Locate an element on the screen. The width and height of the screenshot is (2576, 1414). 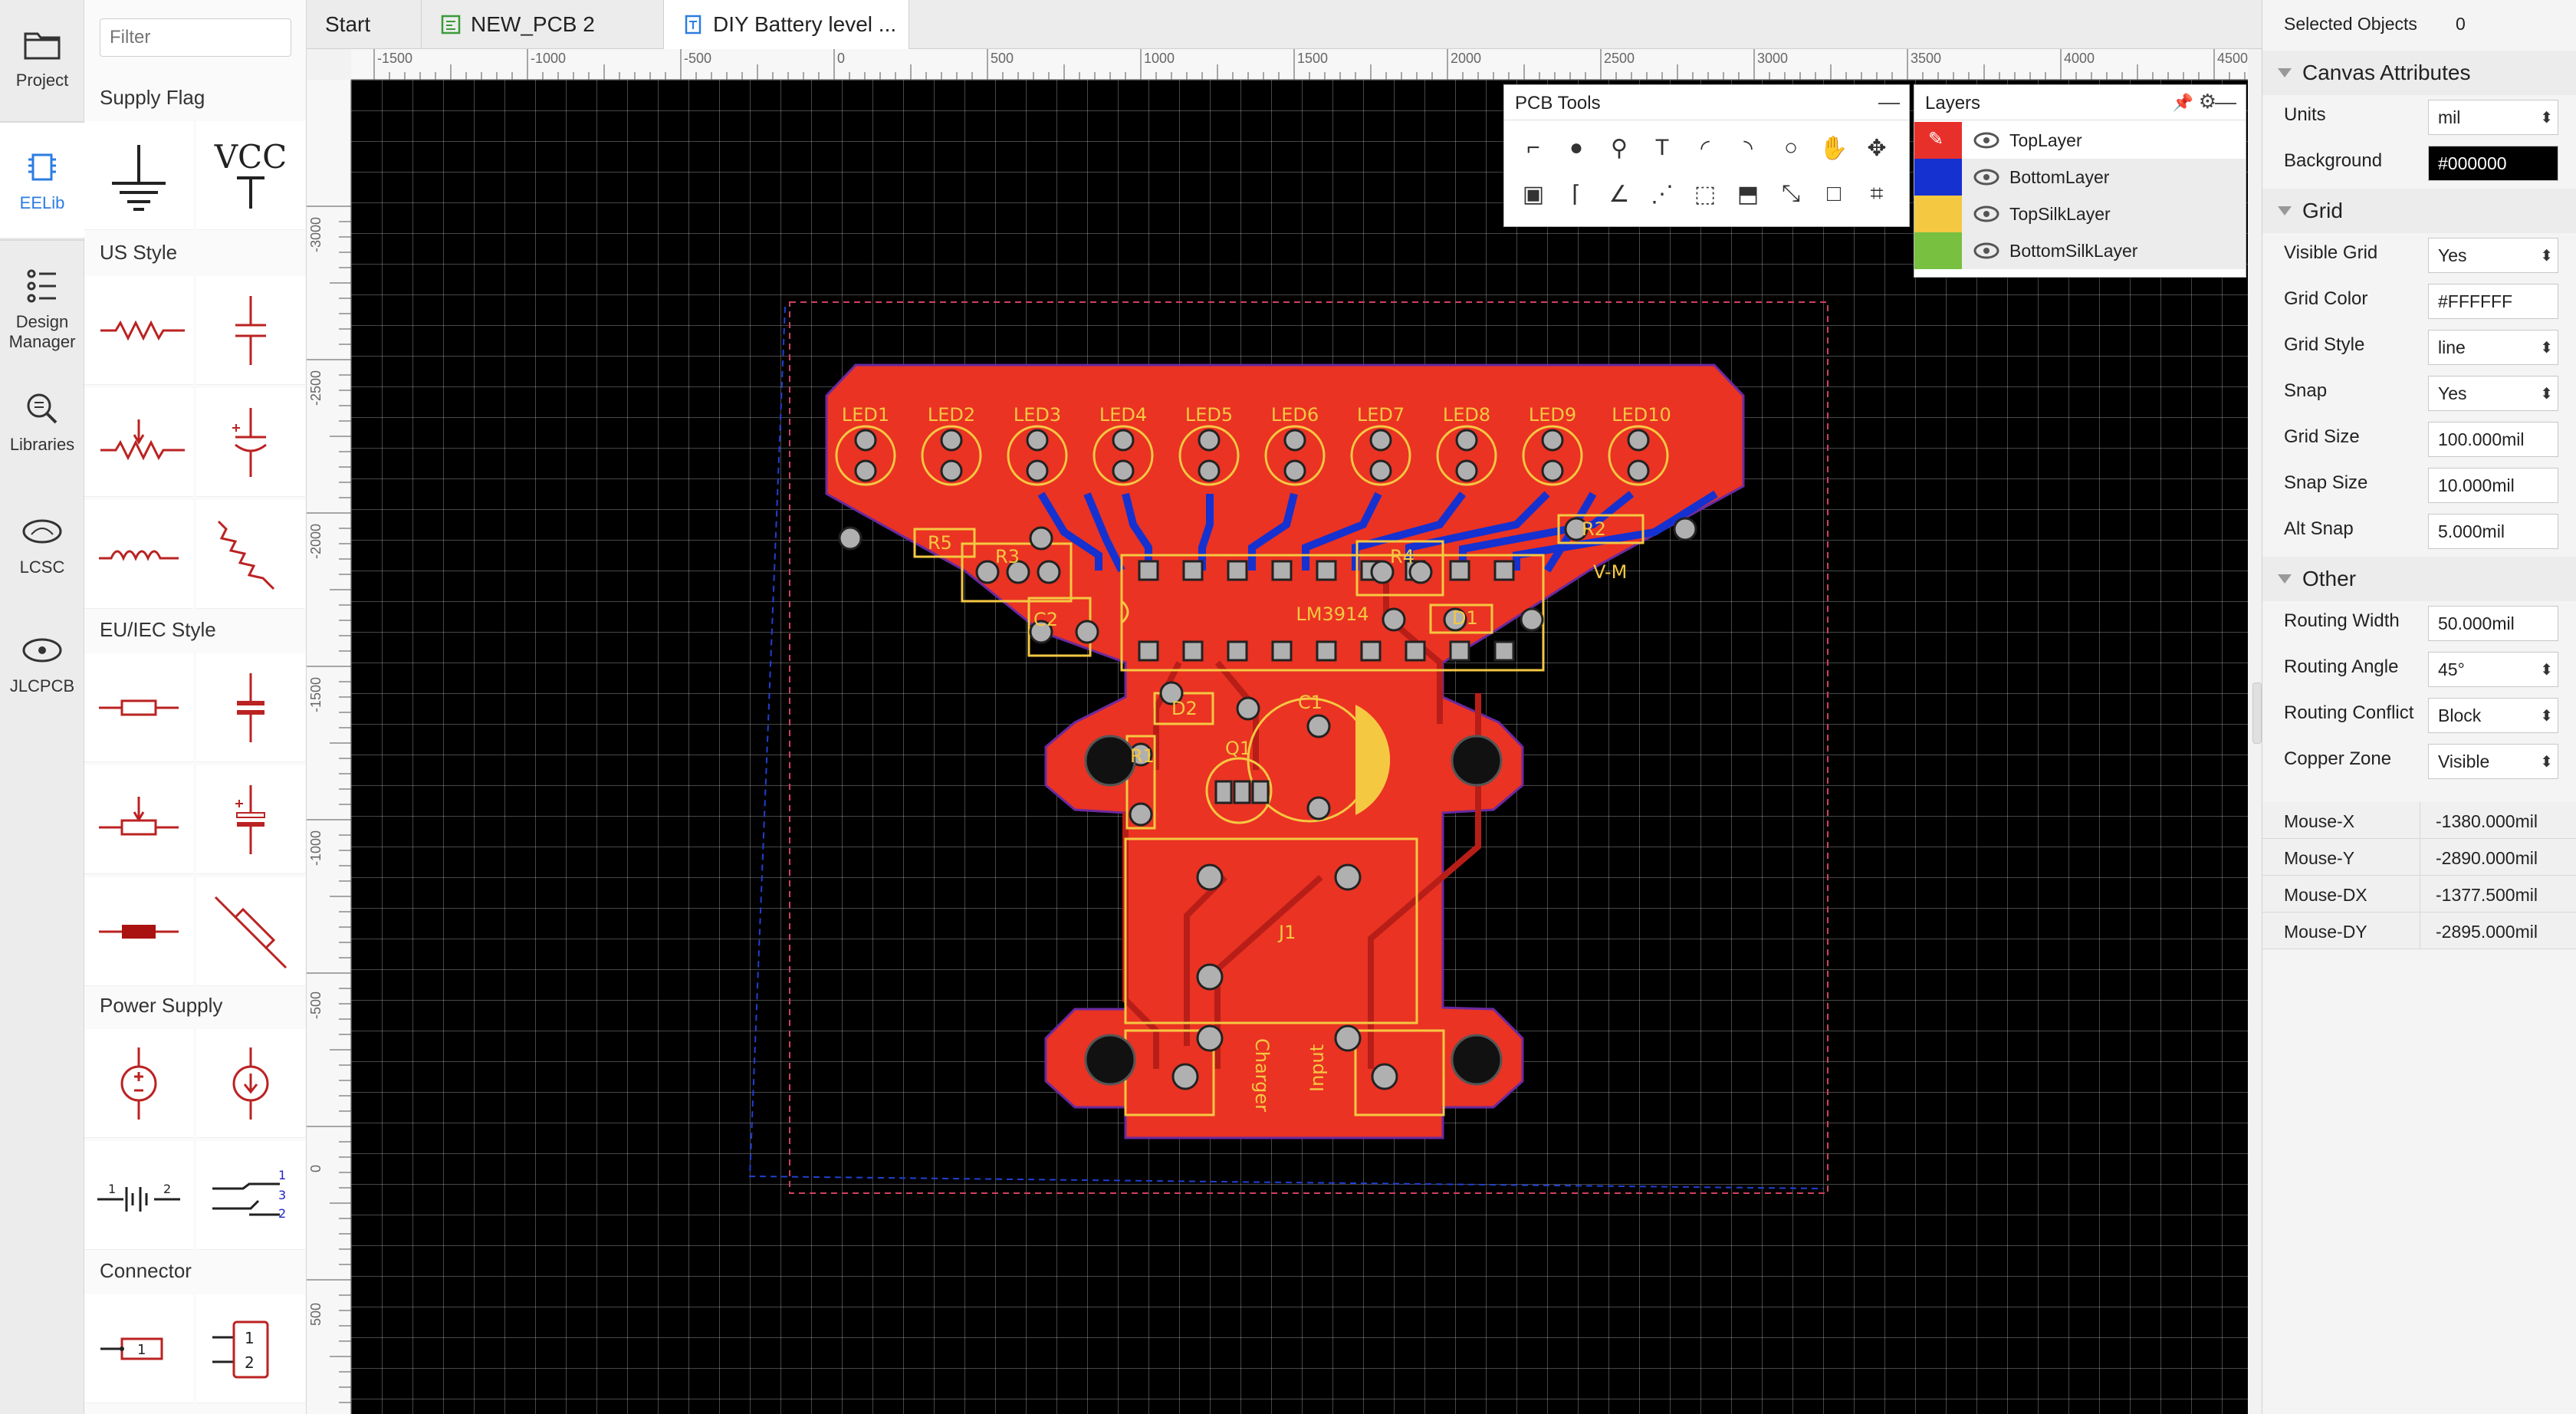
dc-jack-symbol: 1 3 2 is located at coordinates (251, 1195).